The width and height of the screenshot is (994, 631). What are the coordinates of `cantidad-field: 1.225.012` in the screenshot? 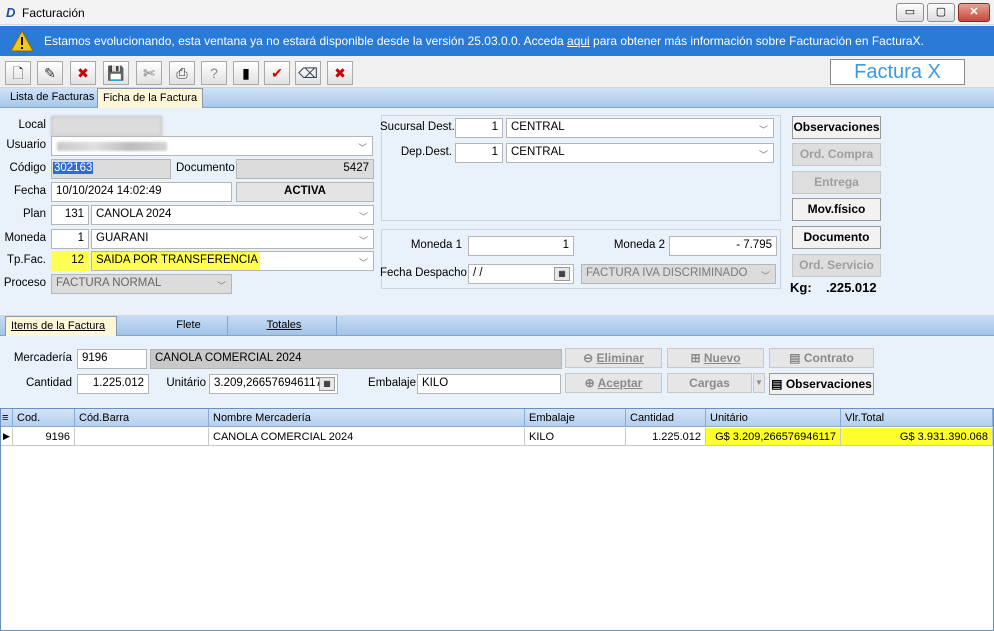 It's located at (113, 384).